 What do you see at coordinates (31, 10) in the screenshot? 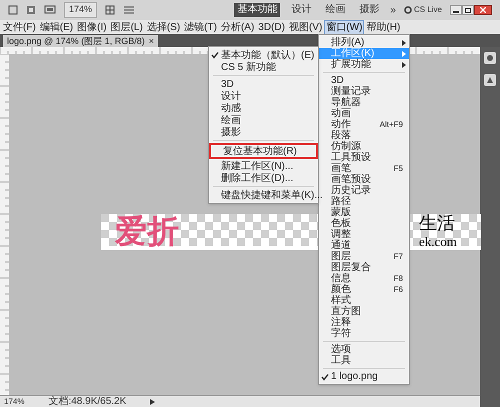
I see `layout-icon` at bounding box center [31, 10].